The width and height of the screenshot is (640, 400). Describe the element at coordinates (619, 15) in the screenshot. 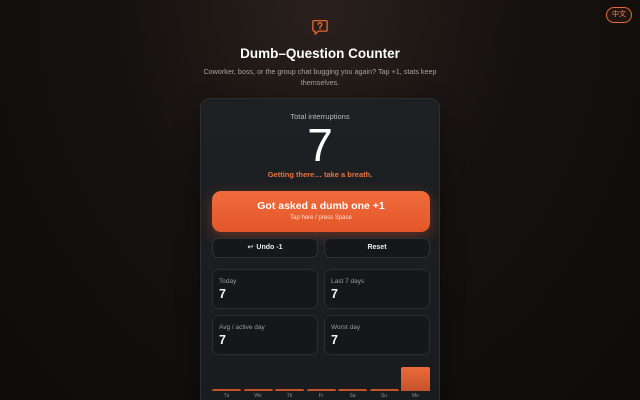

I see `language-toggle-button: 中文` at that location.